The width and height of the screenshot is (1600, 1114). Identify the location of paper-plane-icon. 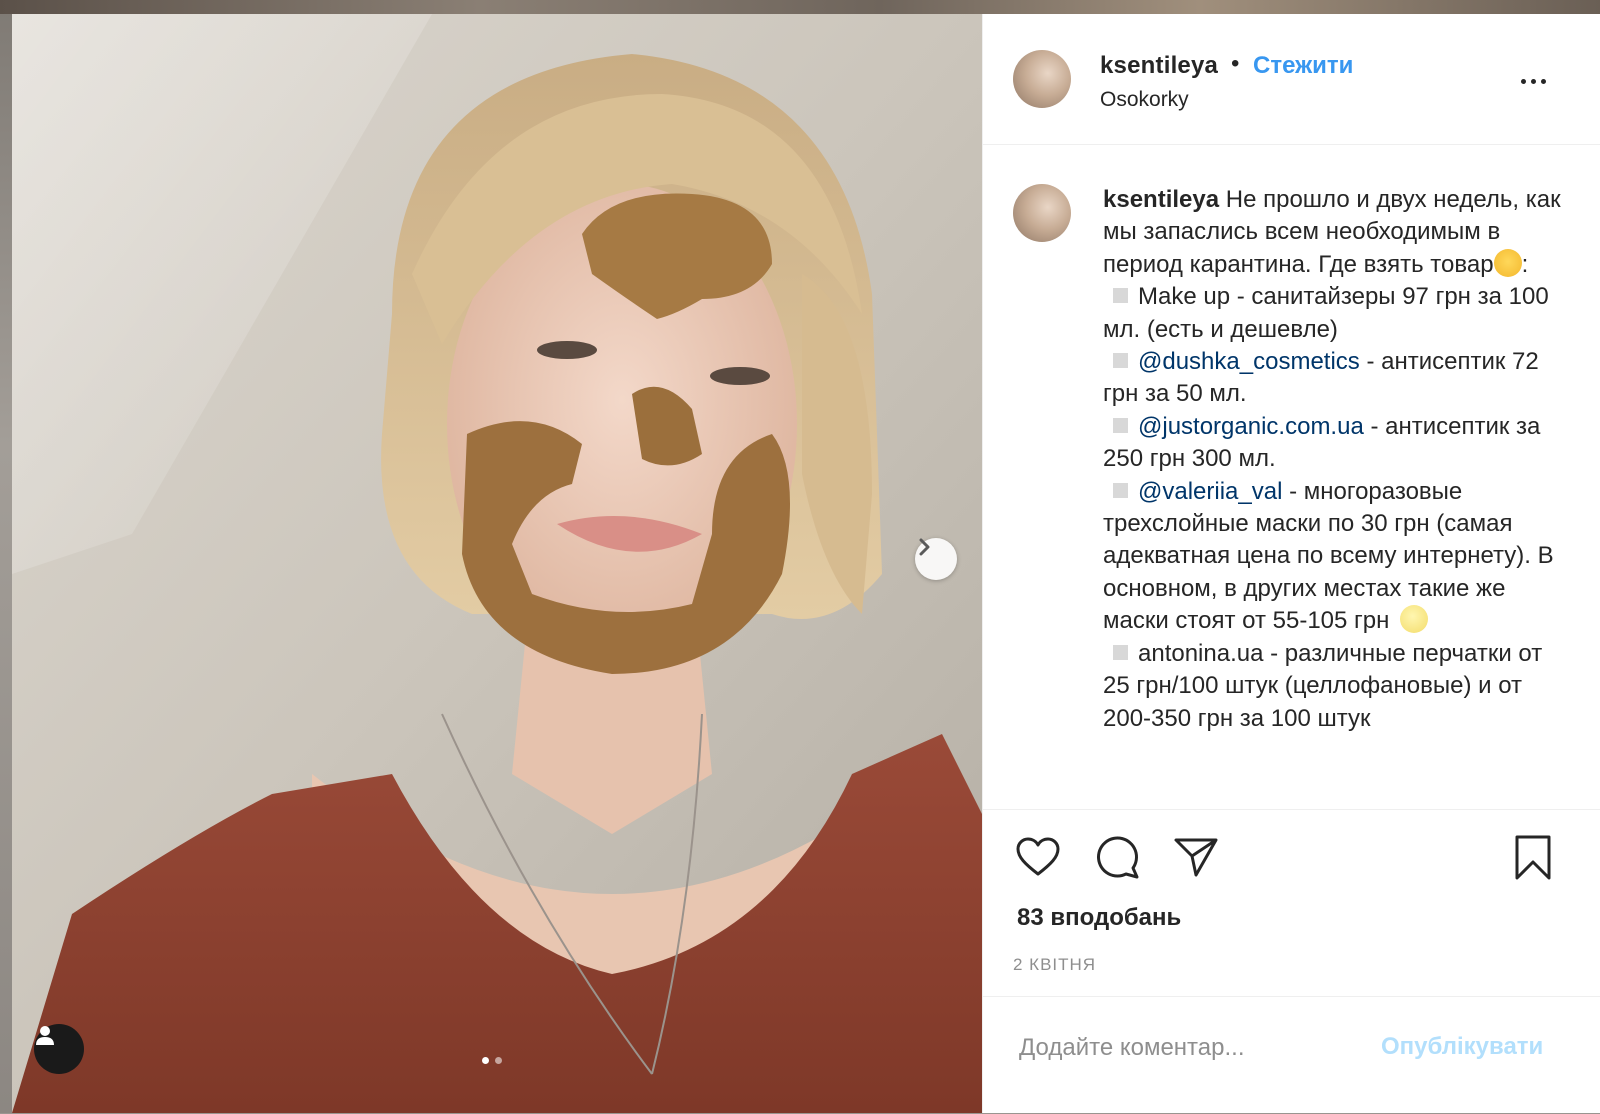
(1196, 857).